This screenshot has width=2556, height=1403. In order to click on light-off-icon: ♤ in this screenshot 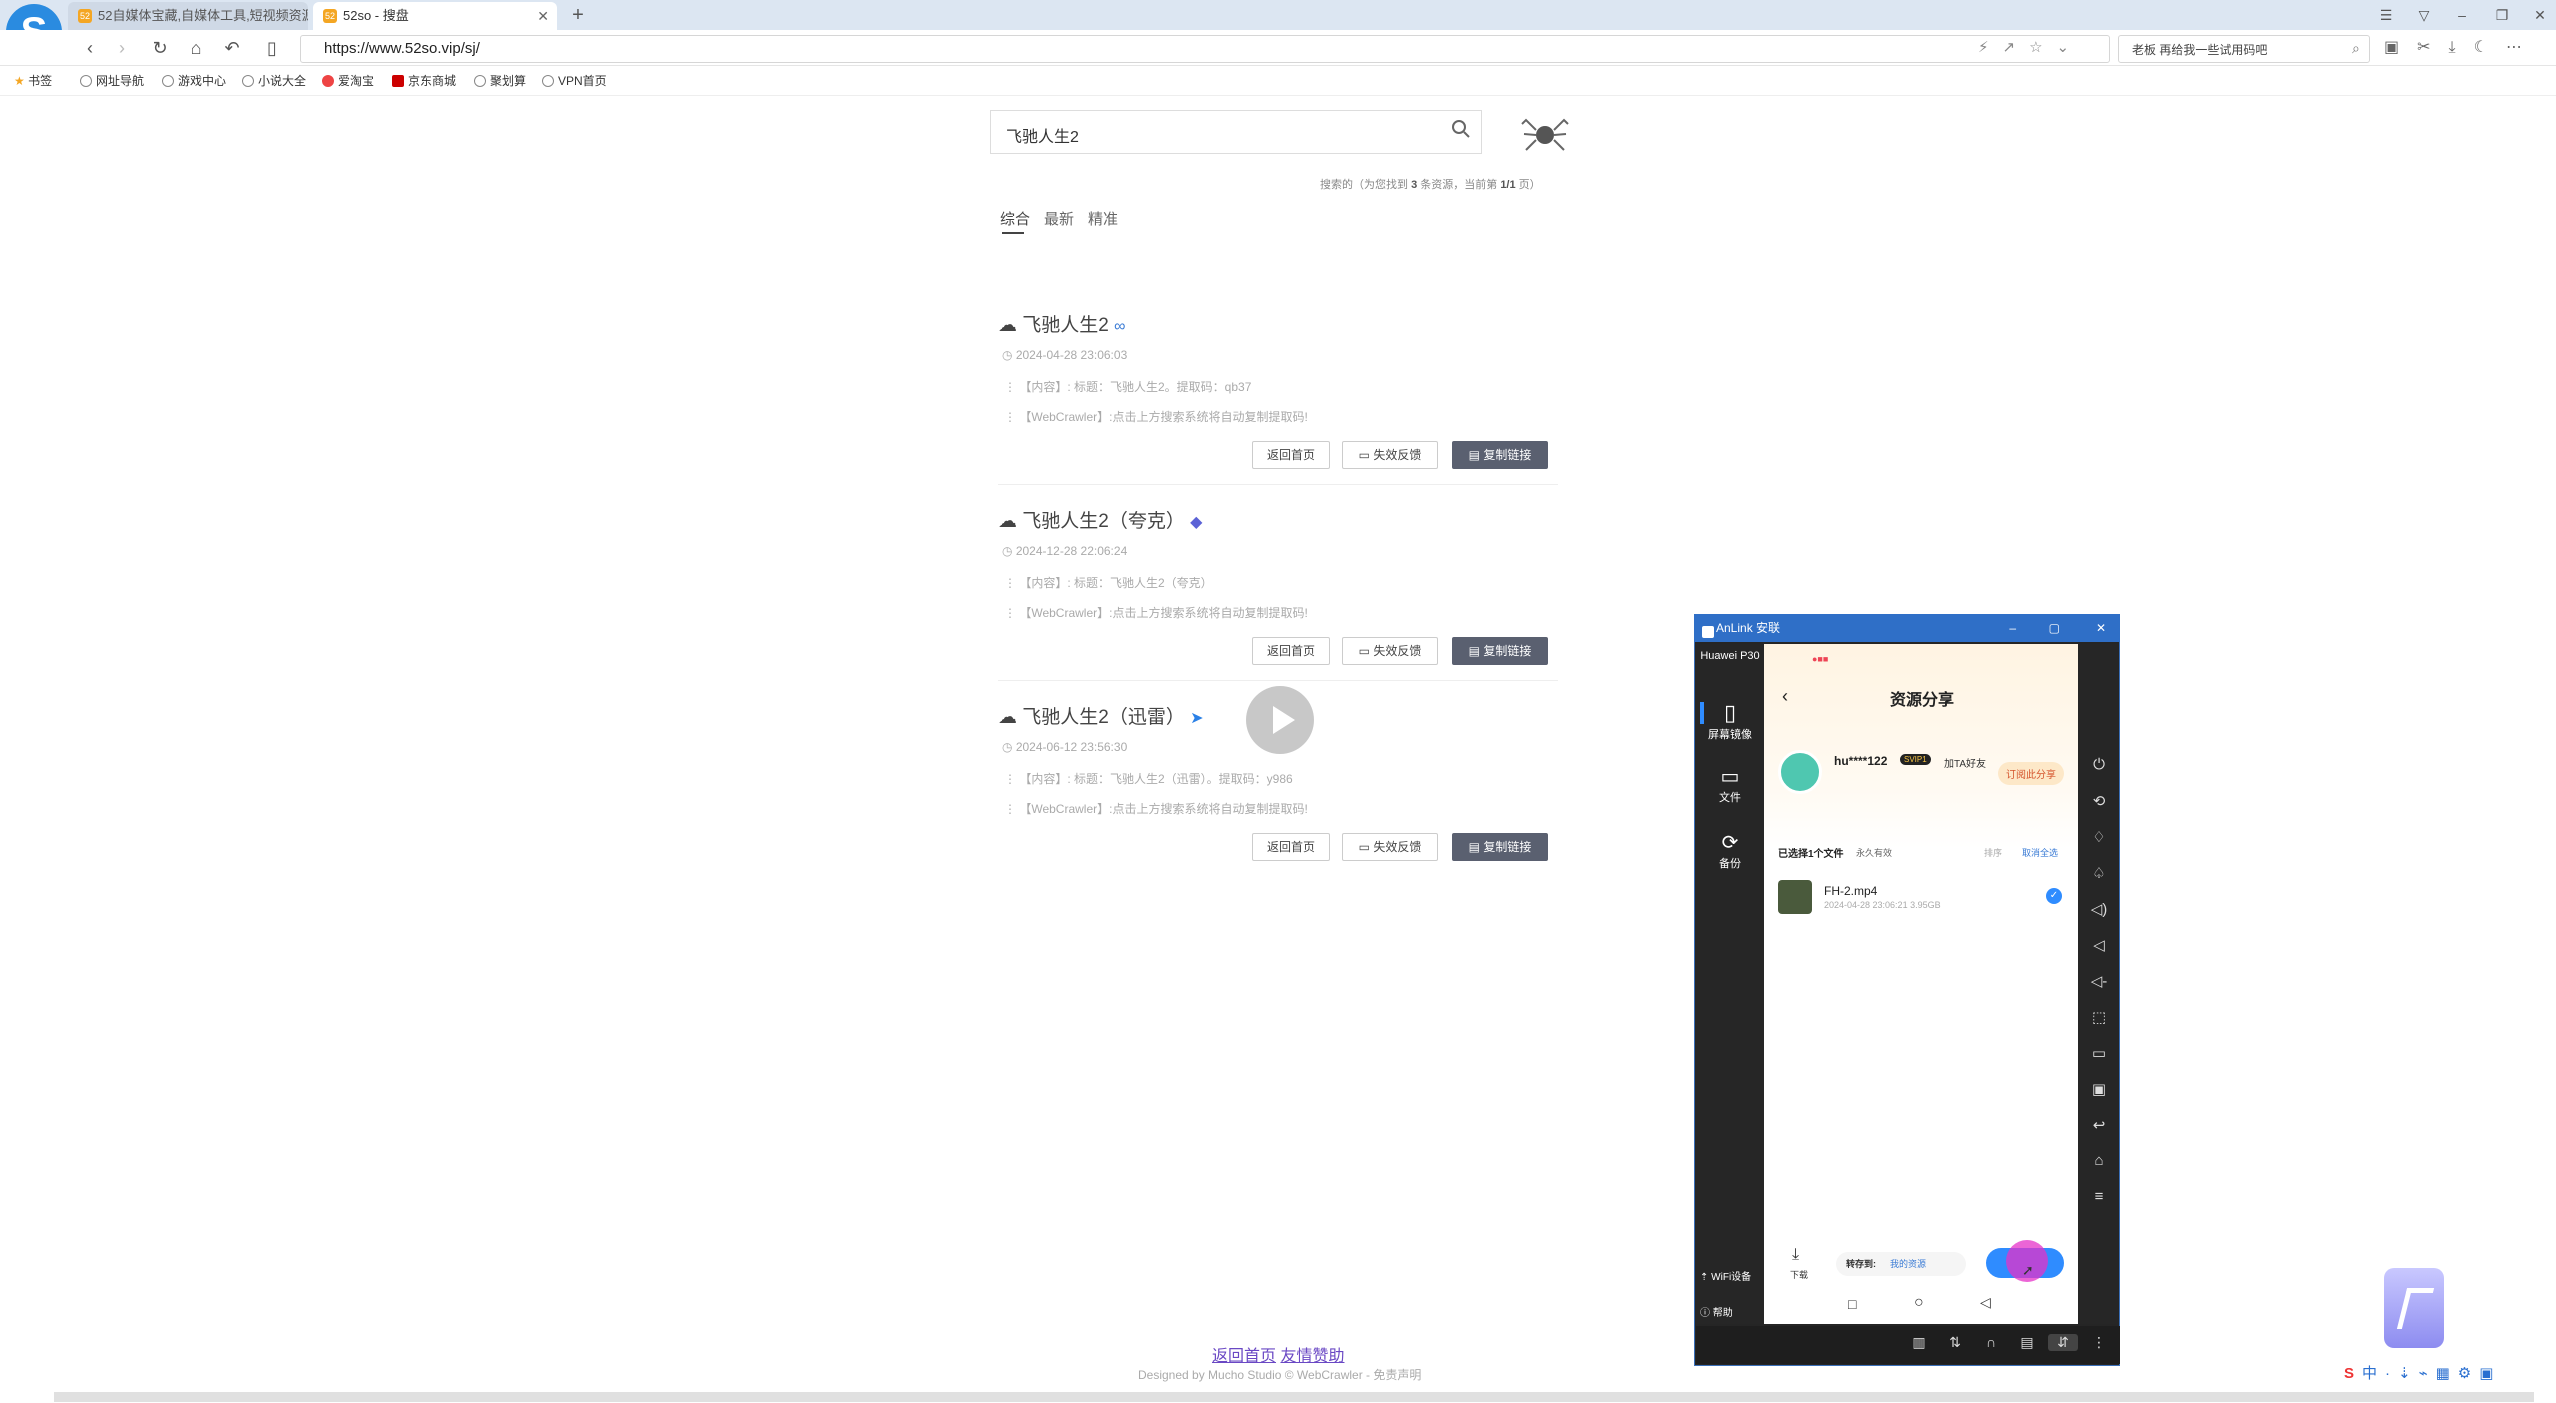, I will do `click(2099, 873)`.